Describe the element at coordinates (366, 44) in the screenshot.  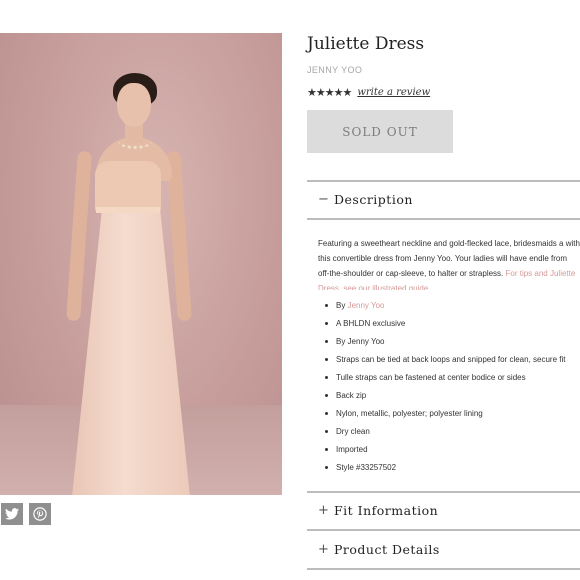
I see `product-title: Juliette Dress` at that location.